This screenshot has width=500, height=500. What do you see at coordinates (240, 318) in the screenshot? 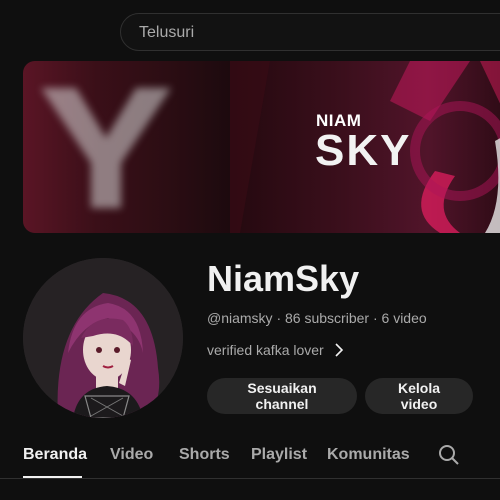
I see `channel-handle: @niamsky` at bounding box center [240, 318].